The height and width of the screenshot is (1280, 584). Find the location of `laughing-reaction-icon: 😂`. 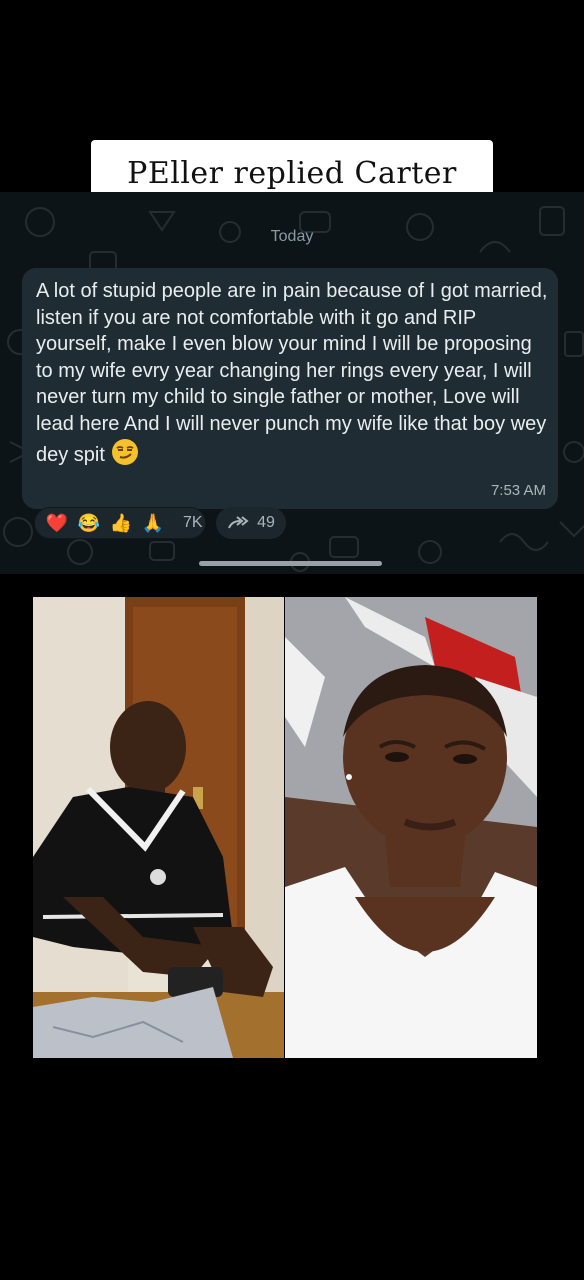

laughing-reaction-icon: 😂 is located at coordinates (89, 523).